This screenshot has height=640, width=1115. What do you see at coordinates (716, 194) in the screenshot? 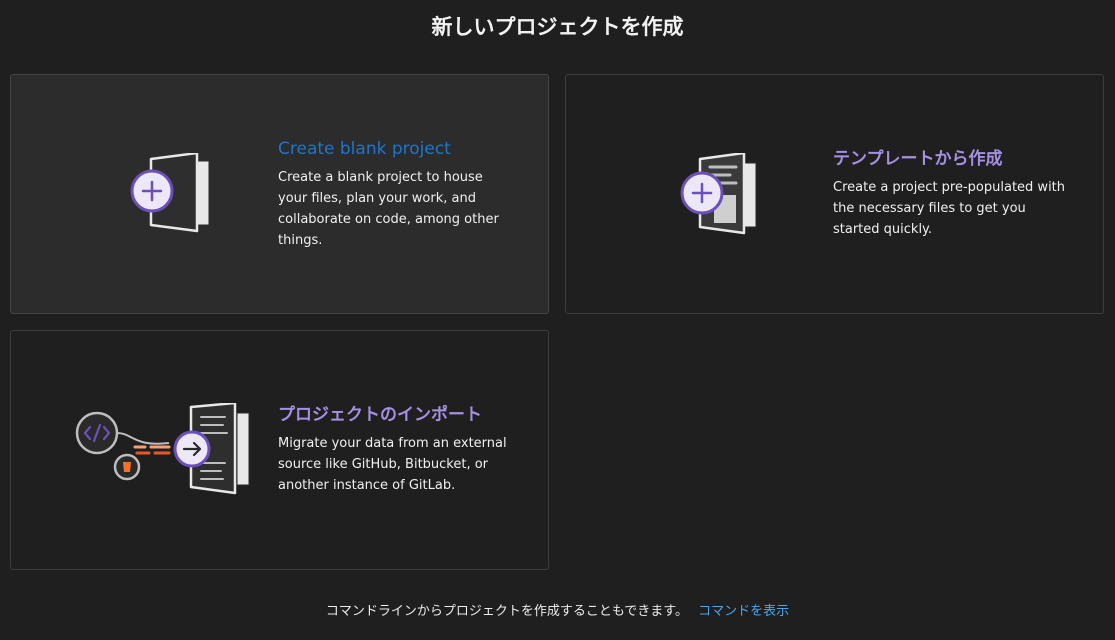
I see `template-document-icon` at bounding box center [716, 194].